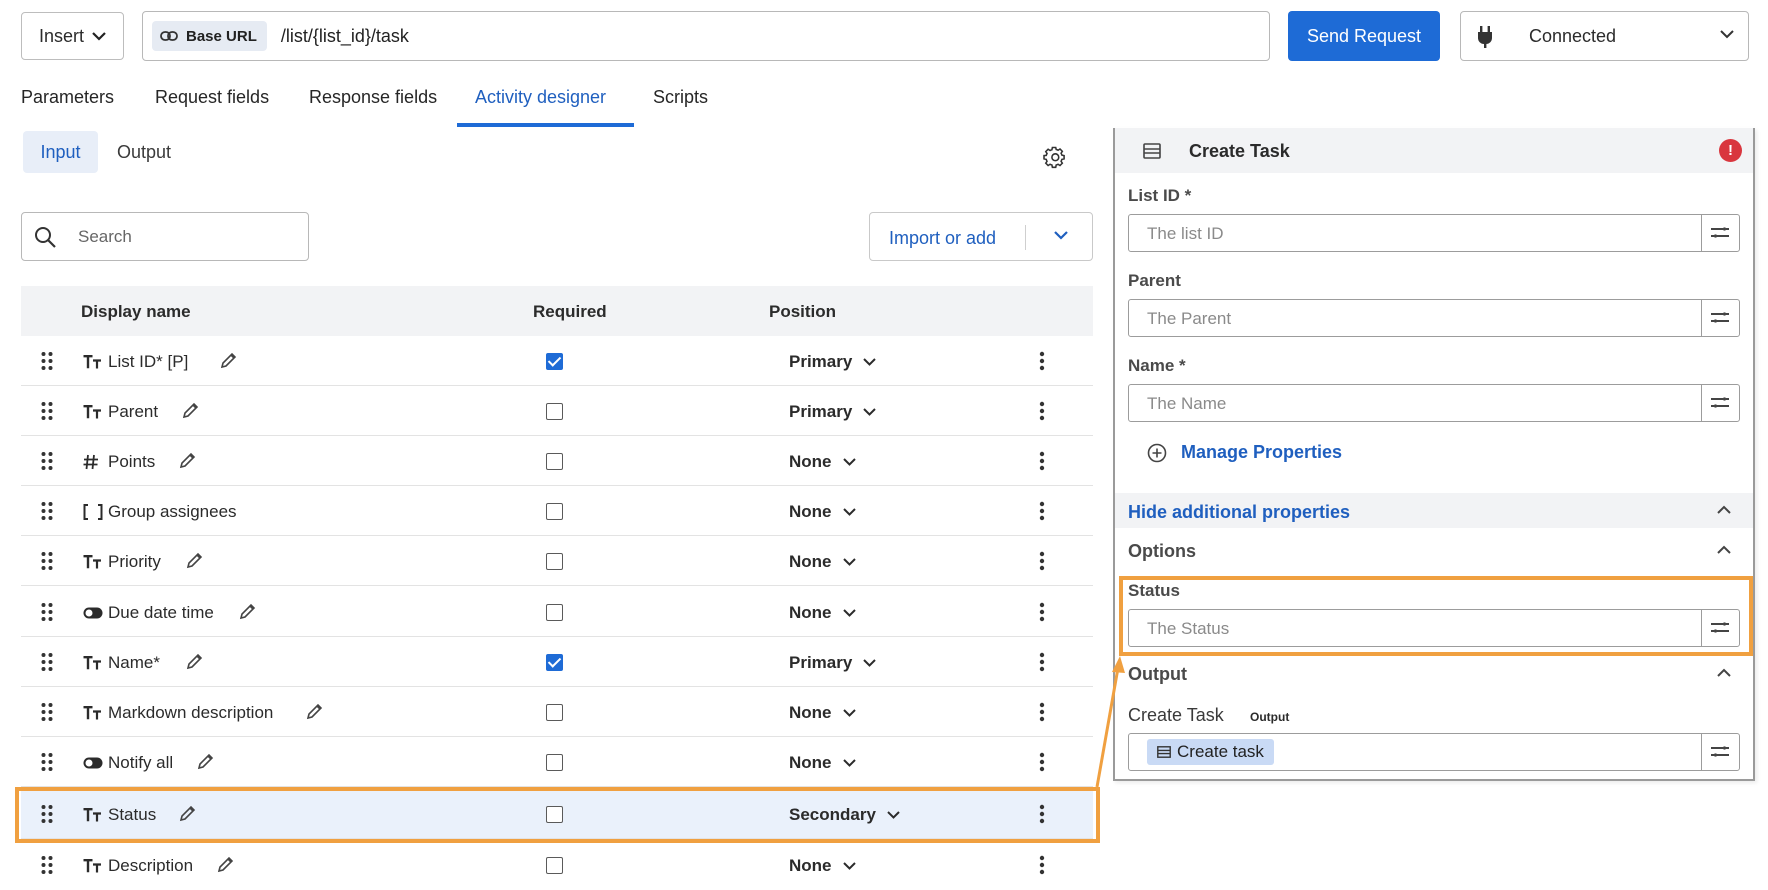 The image size is (1768, 890). I want to click on table-row: List ID* [P] Primary, so click(557, 361).